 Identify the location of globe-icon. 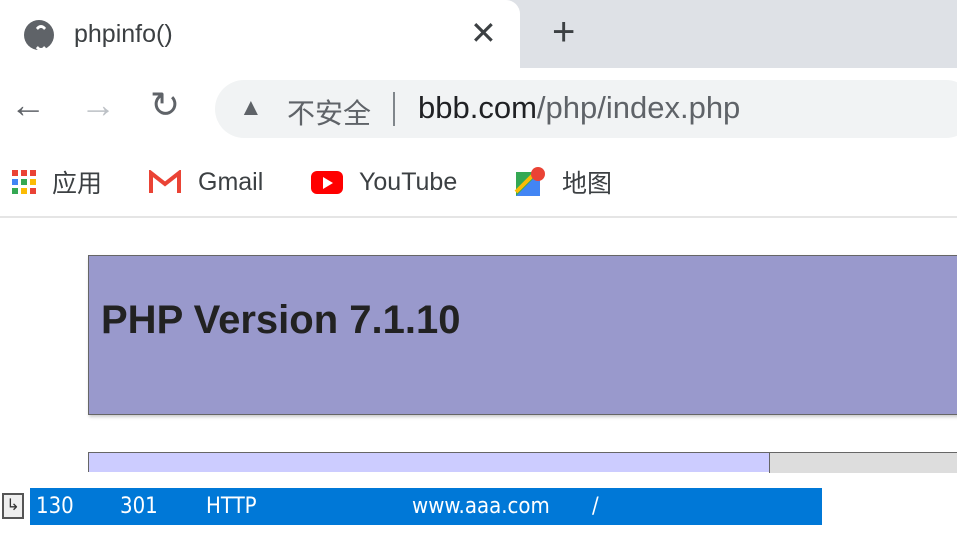
(39, 35).